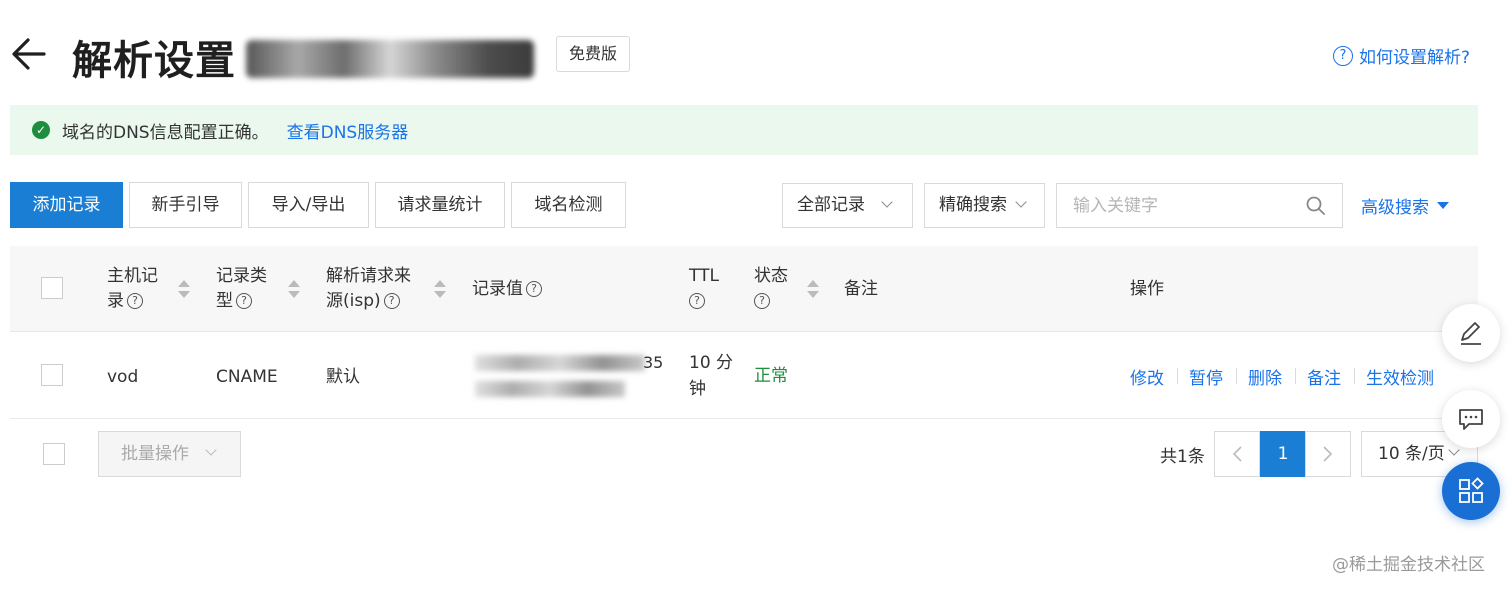  Describe the element at coordinates (1408, 565) in the screenshot. I see `watermark: @稀土掘金技术社区` at that location.